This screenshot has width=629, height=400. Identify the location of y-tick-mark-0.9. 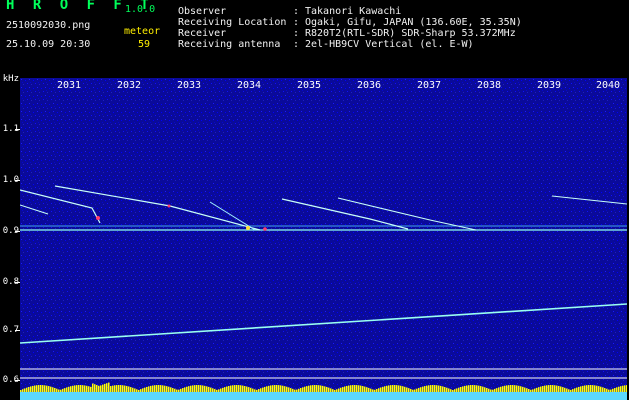
(17, 231).